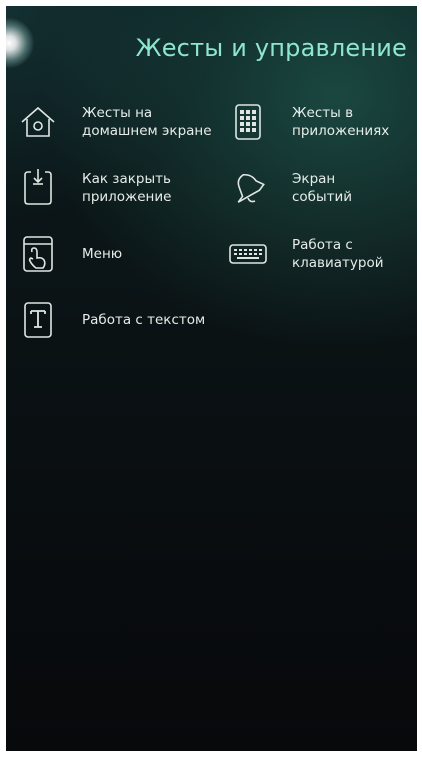 This screenshot has height=758, width=422. Describe the element at coordinates (248, 188) in the screenshot. I see `bell-icon` at that location.